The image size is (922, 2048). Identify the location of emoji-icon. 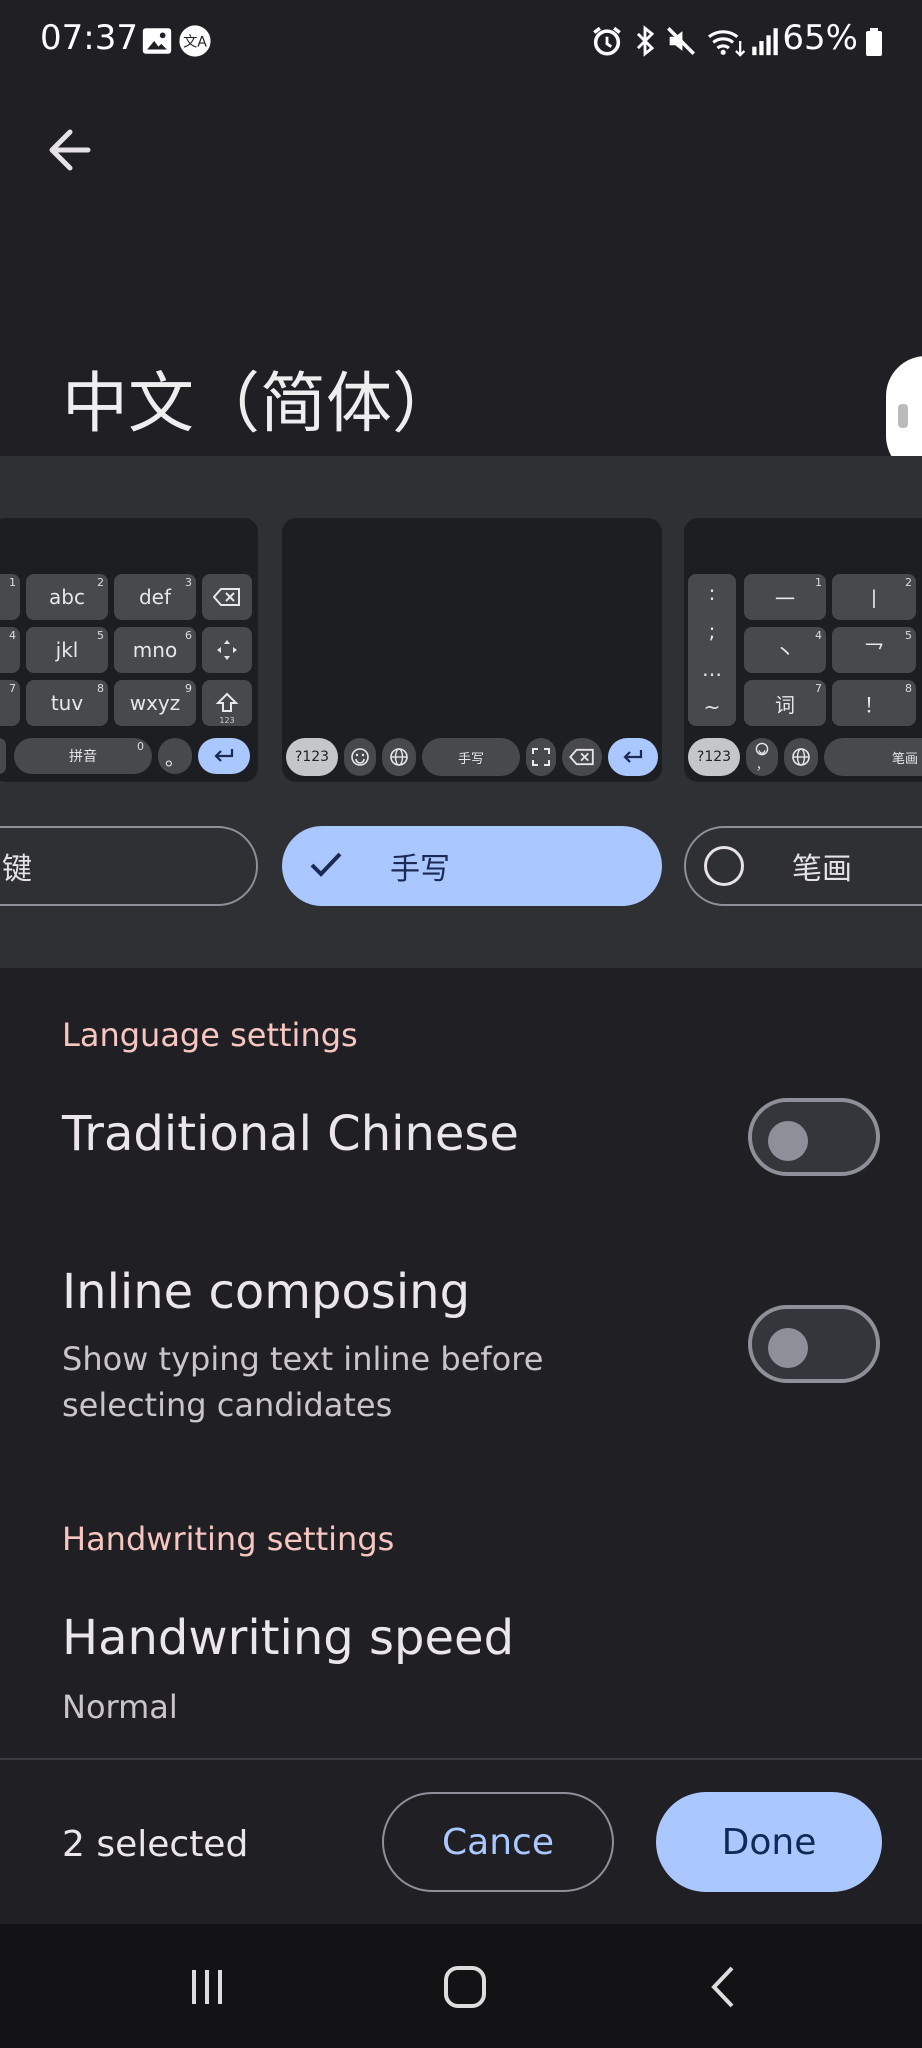
(360, 757).